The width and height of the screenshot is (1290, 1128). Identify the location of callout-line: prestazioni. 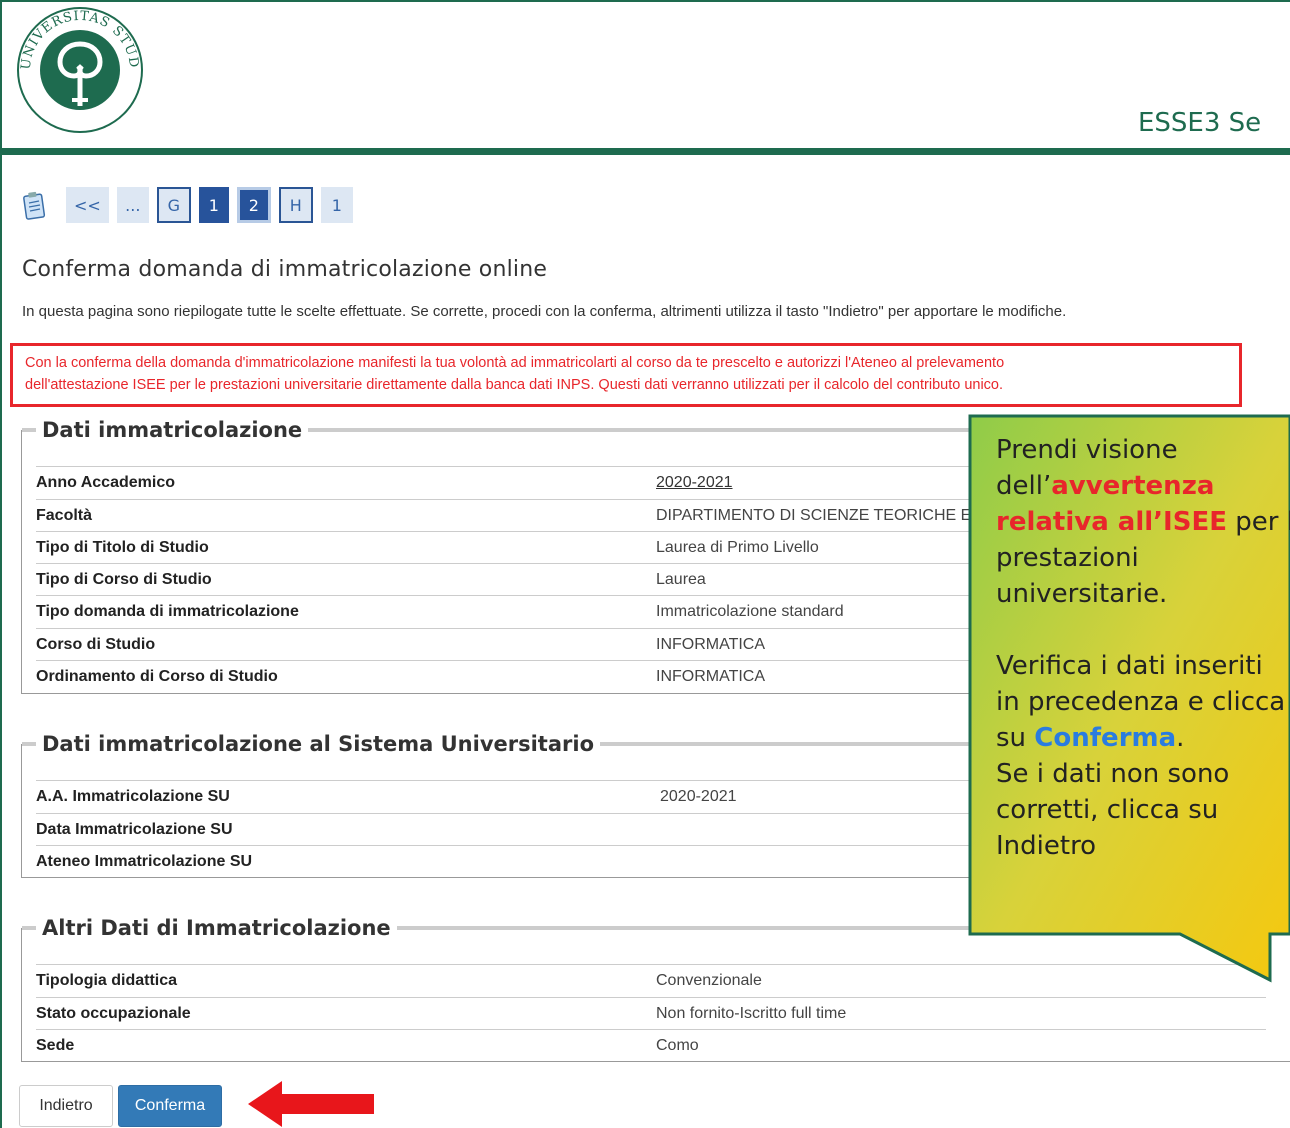
(1067, 558).